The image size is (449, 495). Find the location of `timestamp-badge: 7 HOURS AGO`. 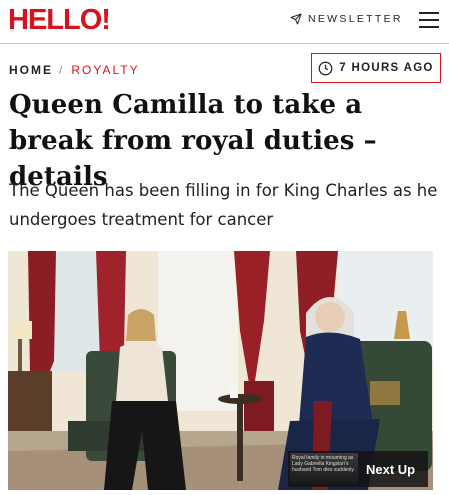

timestamp-badge: 7 HOURS AGO is located at coordinates (376, 68).